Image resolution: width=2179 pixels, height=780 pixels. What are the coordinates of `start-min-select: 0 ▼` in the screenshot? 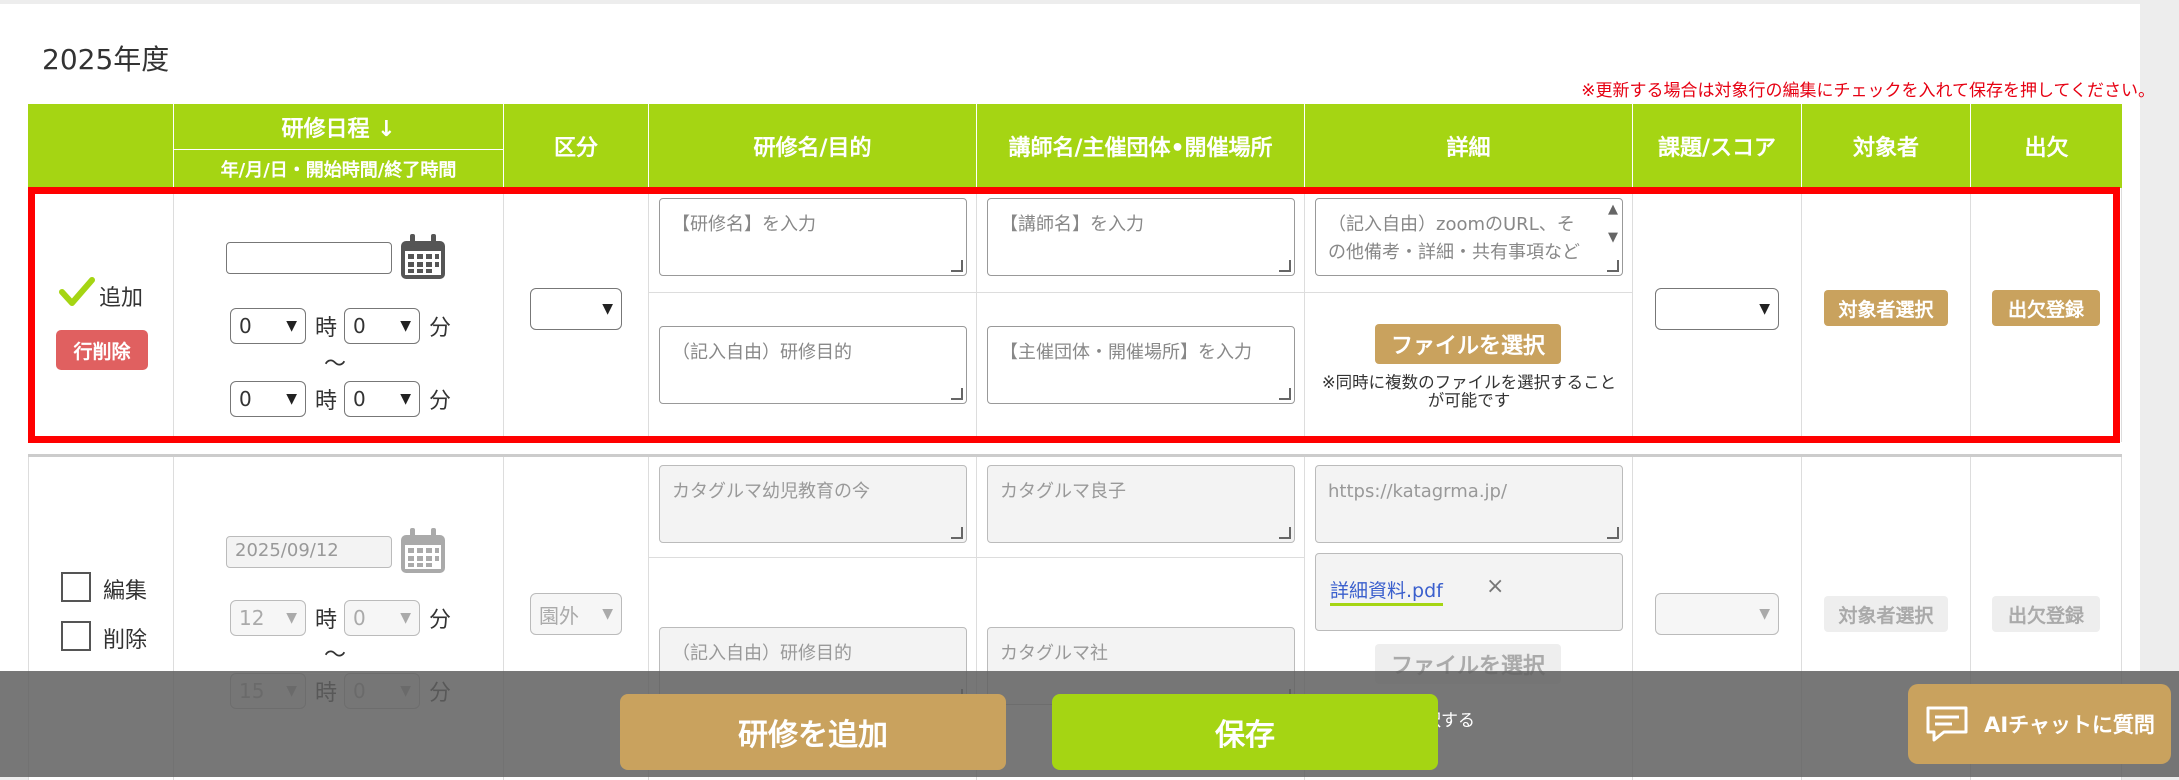 It's located at (382, 326).